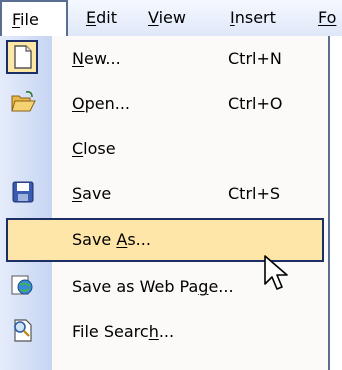 The image size is (342, 370). I want to click on menu-edit: Edit, so click(101, 18).